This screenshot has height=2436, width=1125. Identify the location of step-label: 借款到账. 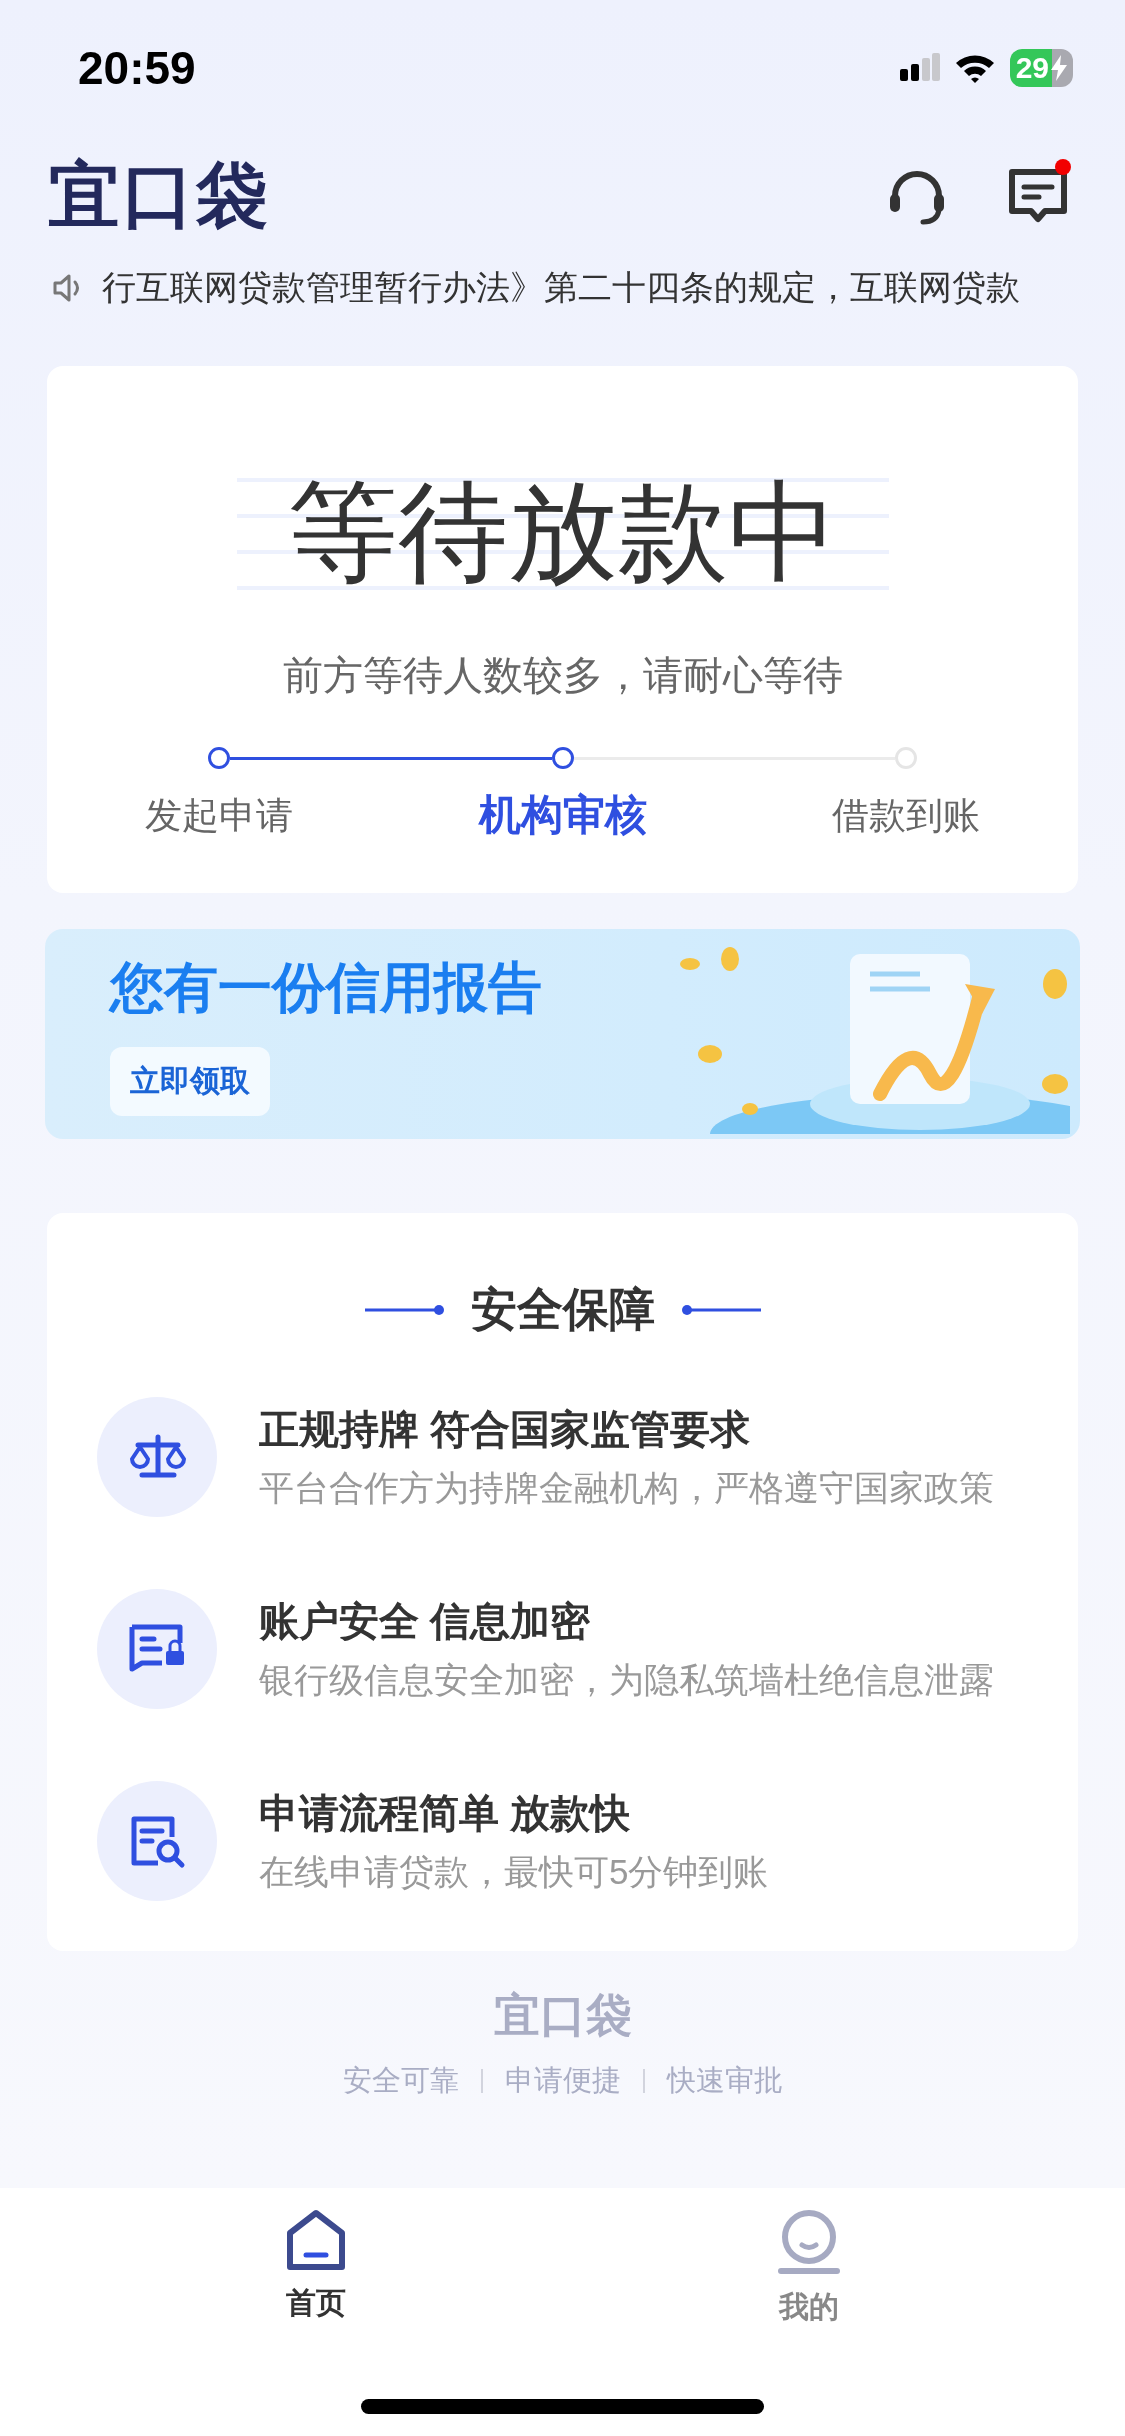
(906, 816).